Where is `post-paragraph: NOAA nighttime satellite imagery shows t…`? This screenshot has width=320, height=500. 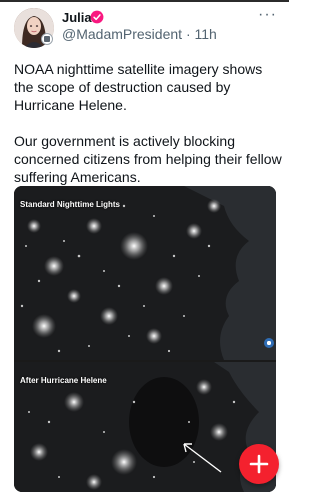
post-paragraph: NOAA nighttime satellite imagery shows t… is located at coordinates (138, 87).